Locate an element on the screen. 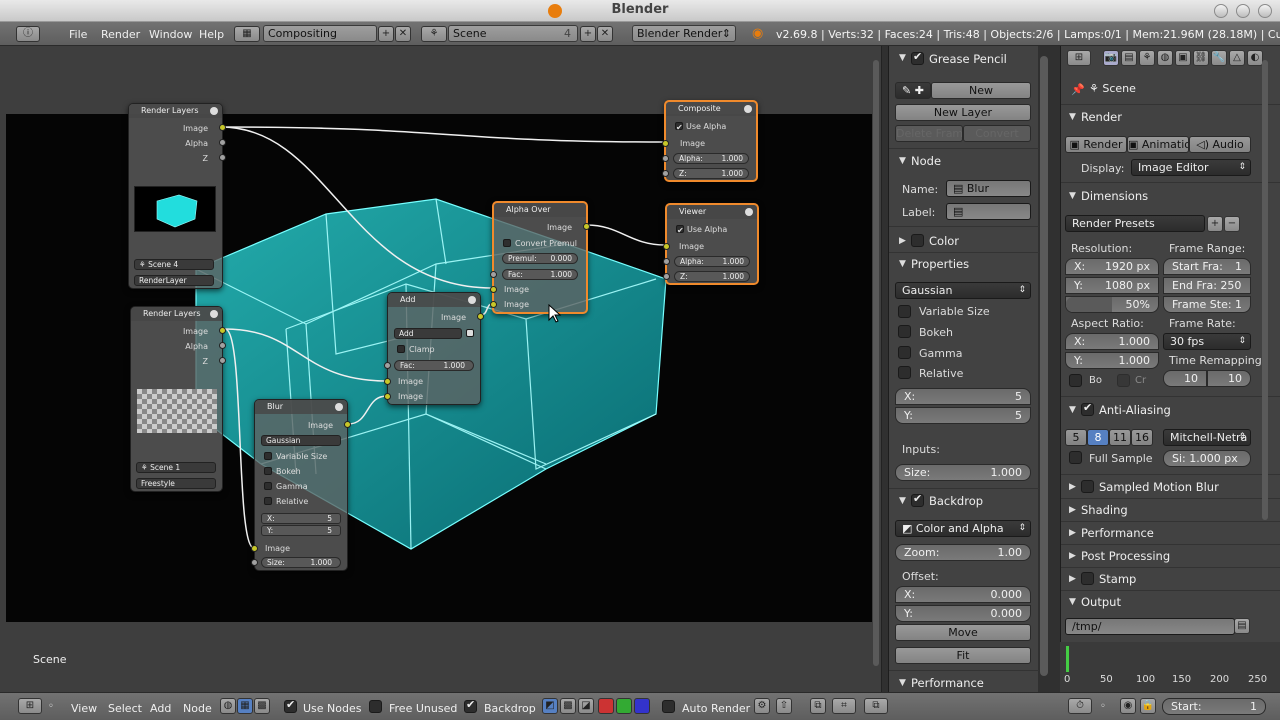 The image size is (1280, 720). filter-size-field: Si: 1.000 px is located at coordinates (1207, 458).